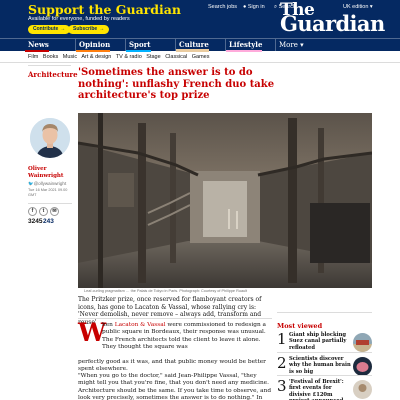 The height and width of the screenshot is (400, 400). I want to click on nav-culture-label: Culture, so click(194, 44).